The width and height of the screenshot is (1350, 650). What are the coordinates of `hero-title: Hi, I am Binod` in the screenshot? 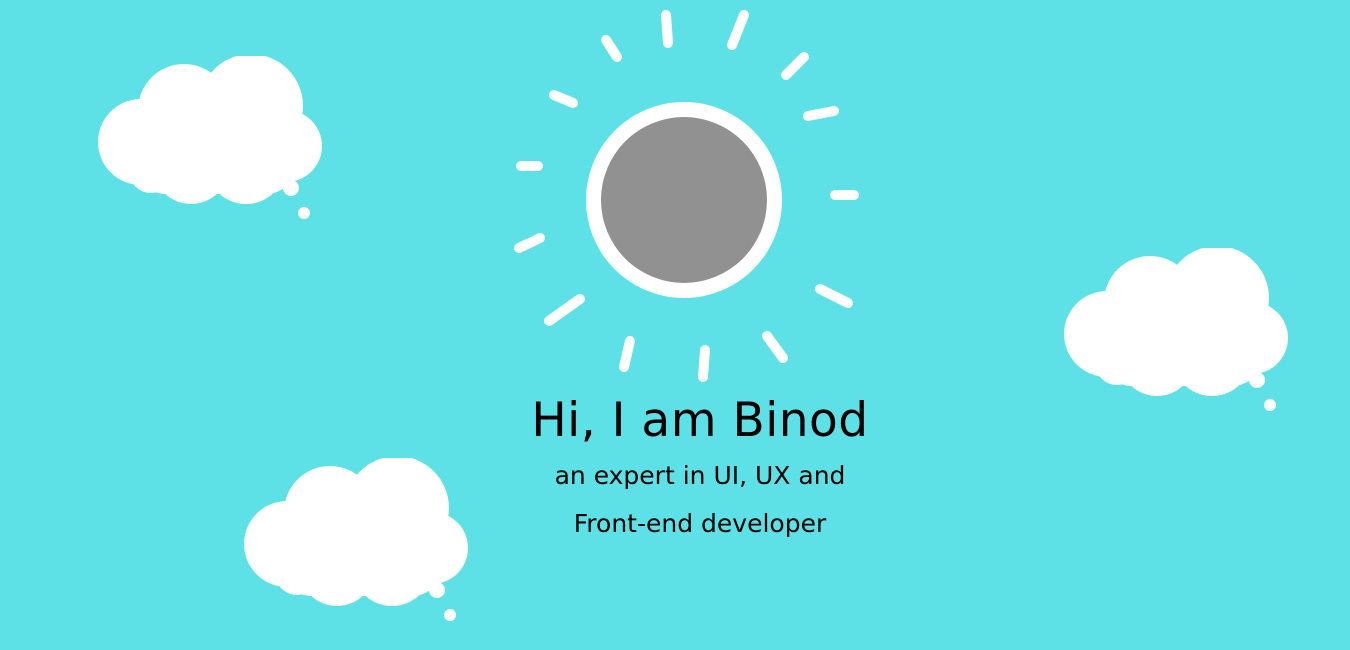 It's located at (700, 420).